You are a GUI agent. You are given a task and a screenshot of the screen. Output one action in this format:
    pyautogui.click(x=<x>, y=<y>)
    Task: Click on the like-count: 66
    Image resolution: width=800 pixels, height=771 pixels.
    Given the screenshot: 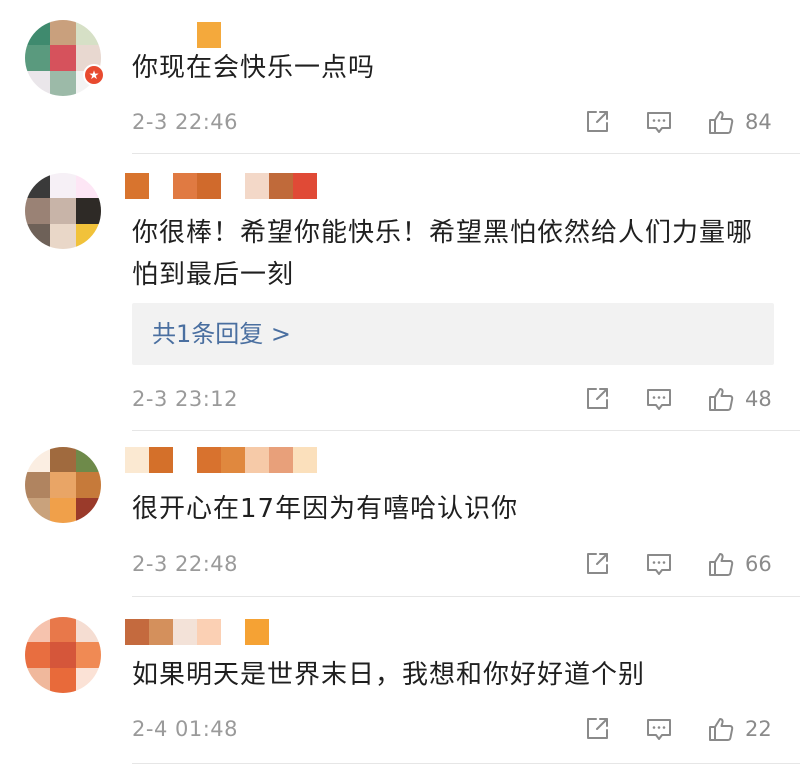 What is the action you would take?
    pyautogui.click(x=758, y=564)
    